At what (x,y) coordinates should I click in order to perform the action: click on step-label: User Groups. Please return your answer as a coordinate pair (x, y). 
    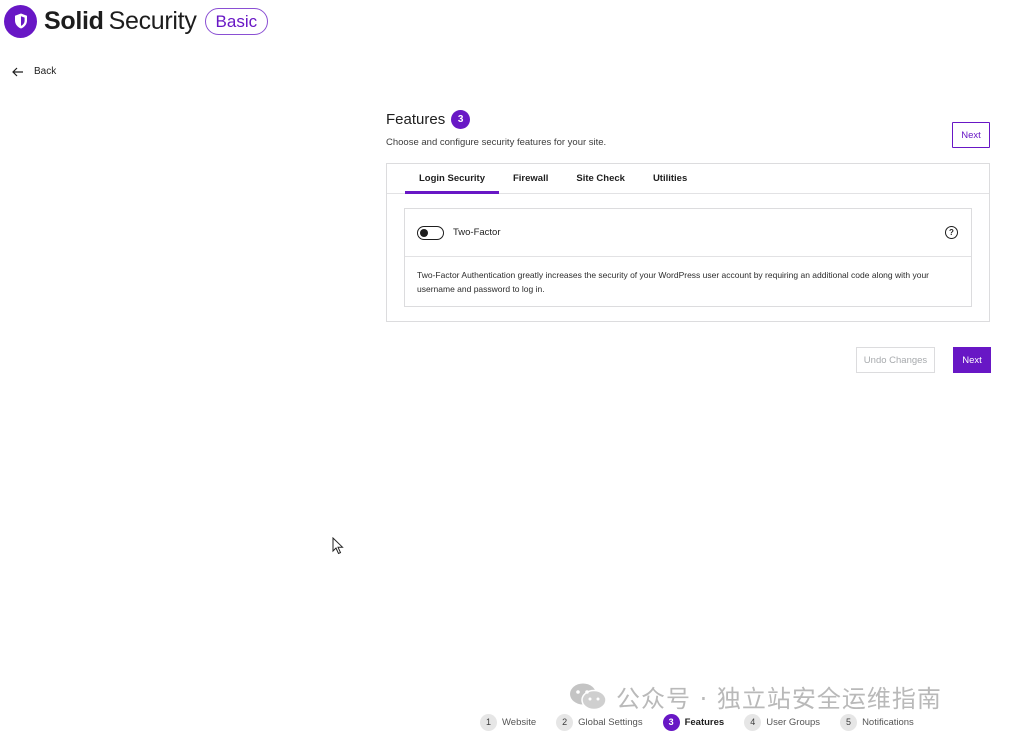
    Looking at the image, I should click on (793, 722).